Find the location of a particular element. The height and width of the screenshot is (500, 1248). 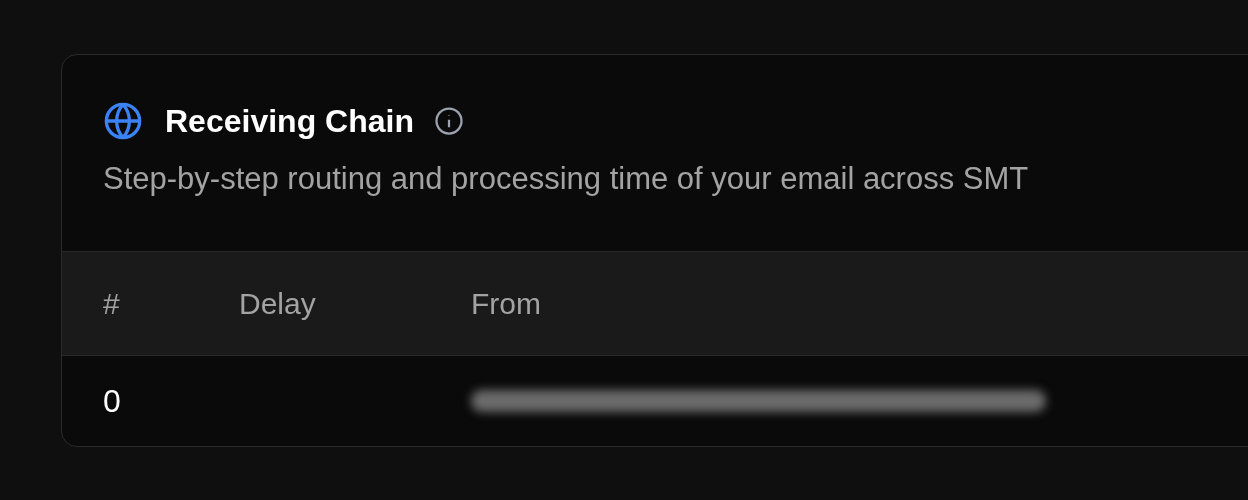

column-header: # is located at coordinates (111, 303).